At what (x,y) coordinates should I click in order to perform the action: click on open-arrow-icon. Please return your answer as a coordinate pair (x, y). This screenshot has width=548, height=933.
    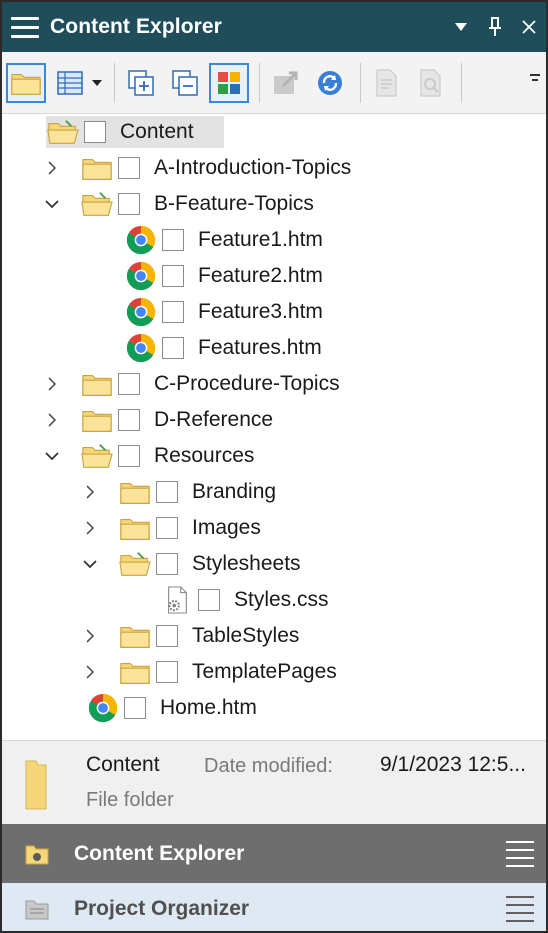
    Looking at the image, I should click on (286, 82).